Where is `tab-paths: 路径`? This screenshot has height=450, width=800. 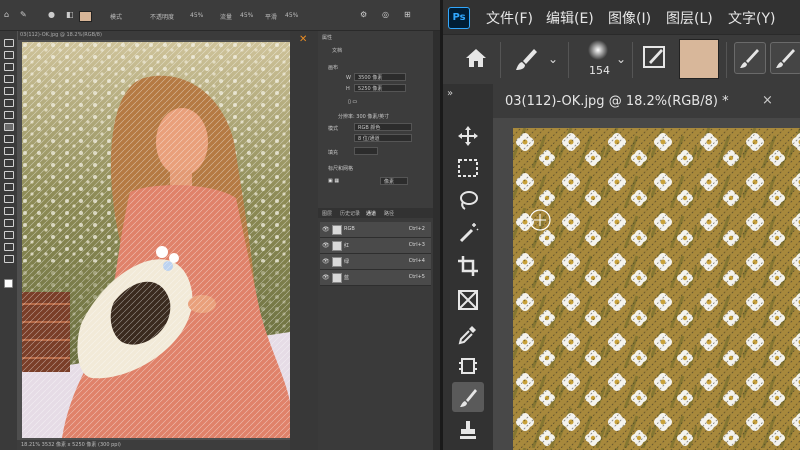
tab-paths: 路径 is located at coordinates (389, 213).